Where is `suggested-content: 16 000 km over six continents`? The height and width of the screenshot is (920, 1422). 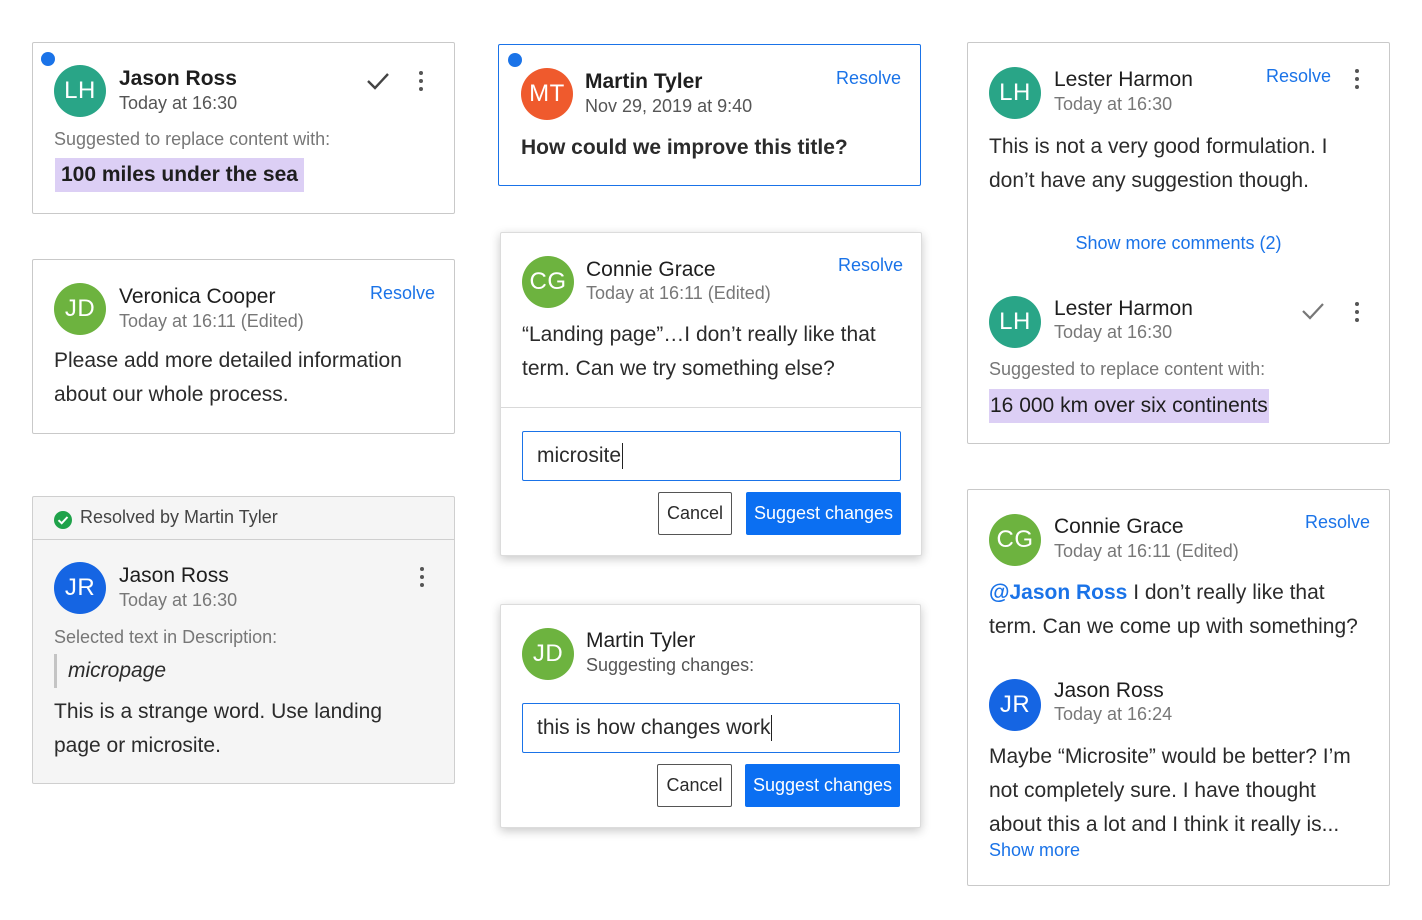
suggested-content: 16 000 km over six continents is located at coordinates (1129, 406).